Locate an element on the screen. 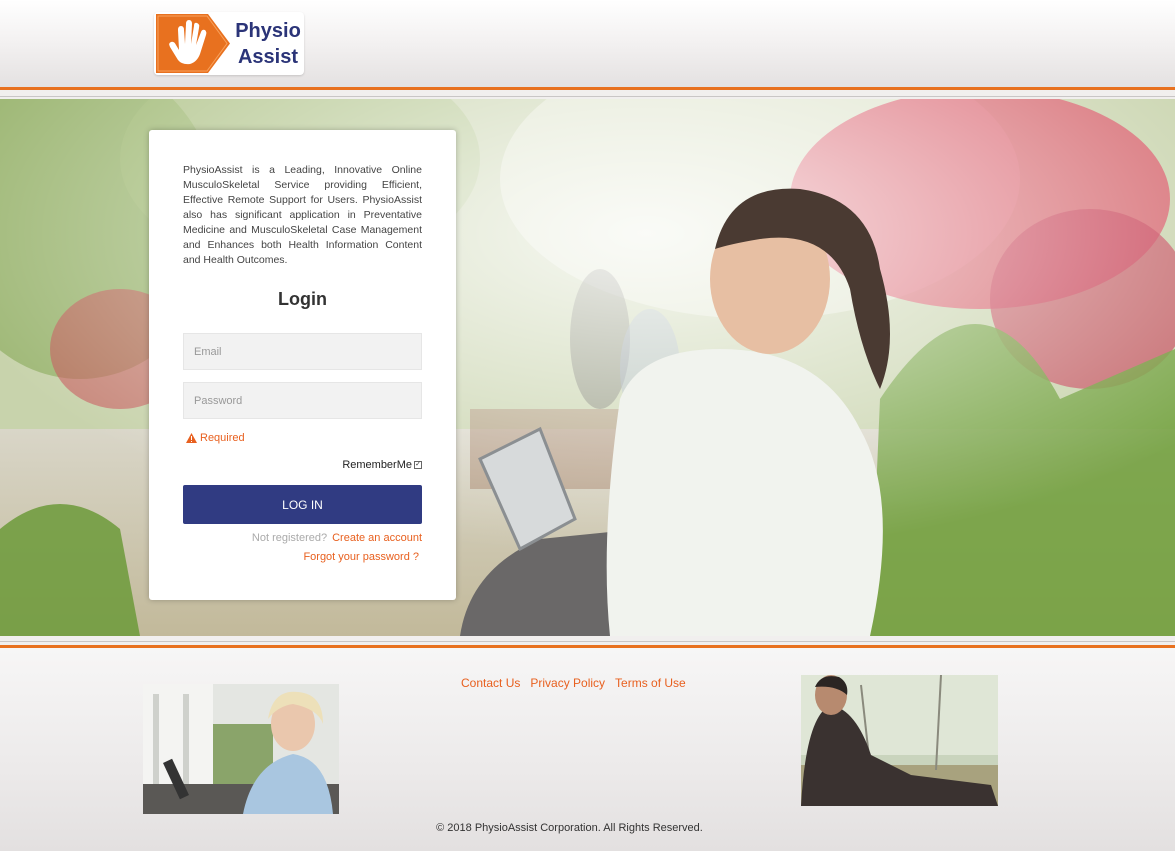 The height and width of the screenshot is (851, 1175). contact-us-link: Contact Us is located at coordinates (490, 683).